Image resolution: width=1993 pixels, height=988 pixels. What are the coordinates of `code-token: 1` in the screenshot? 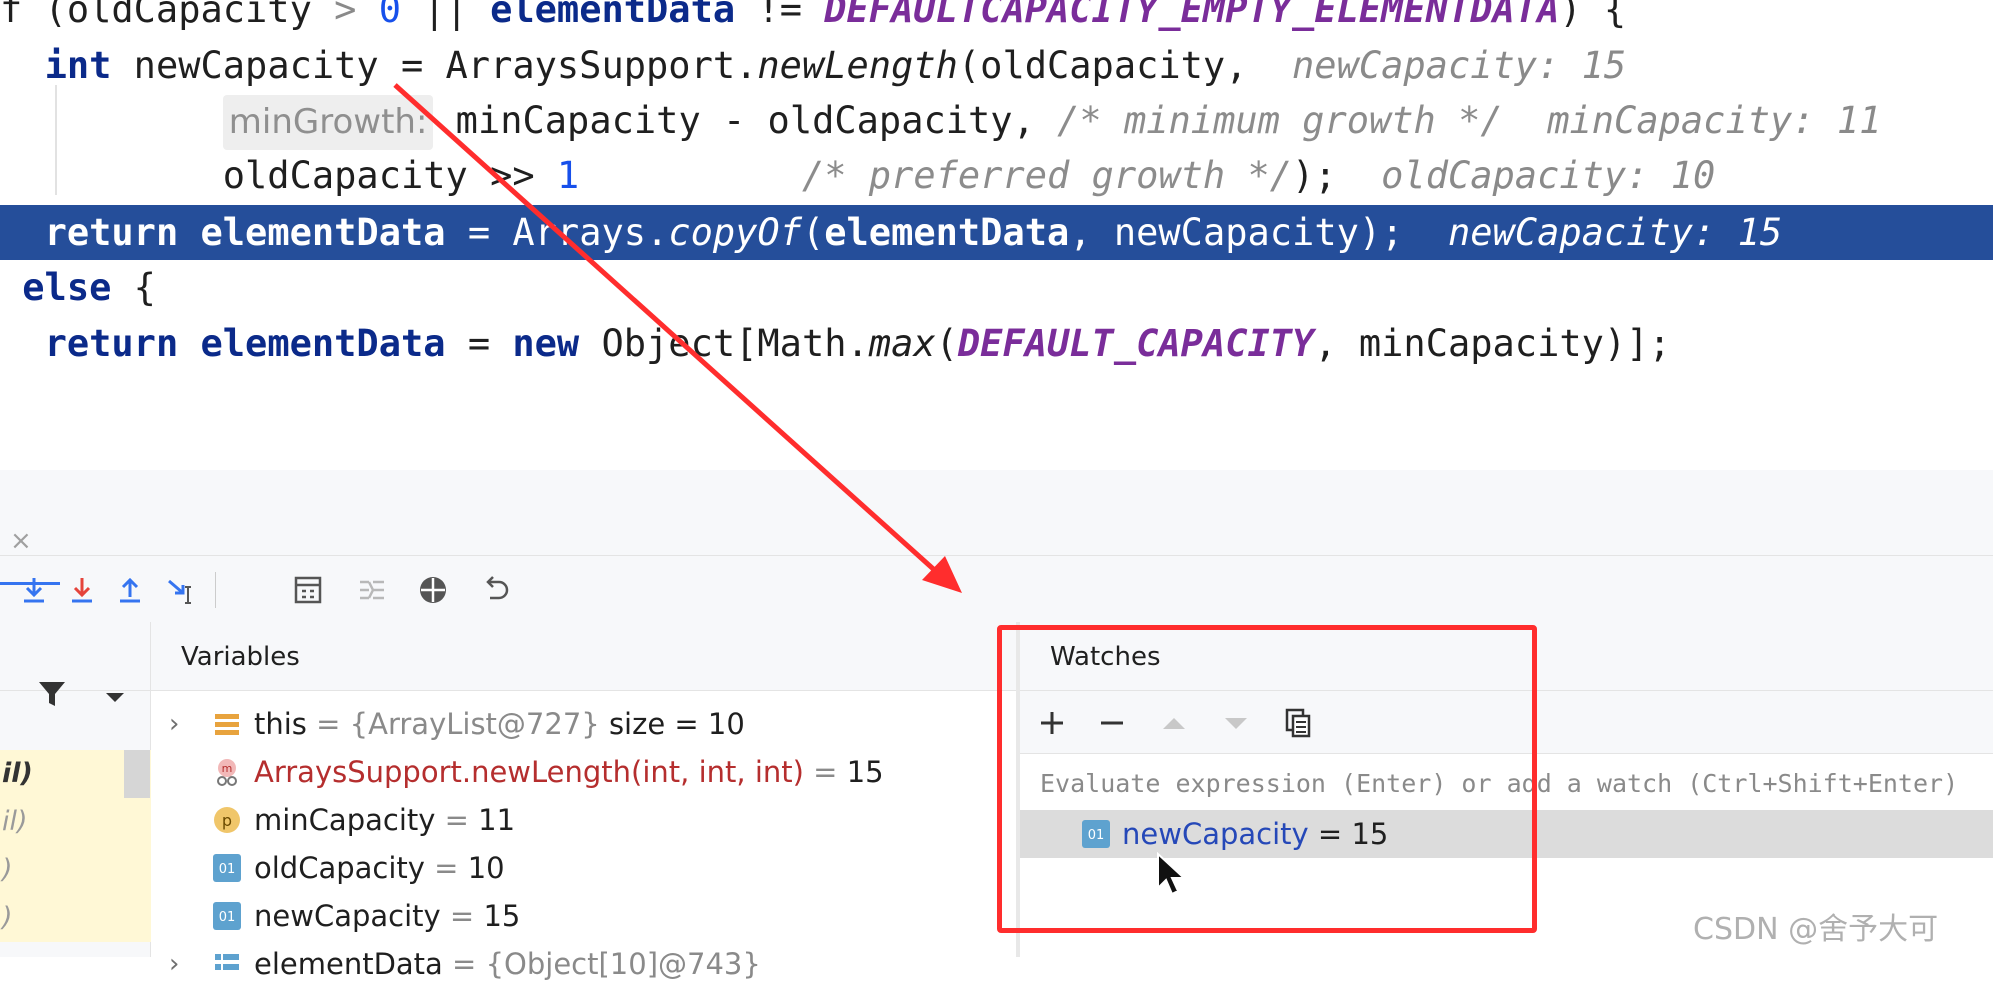 It's located at (568, 175).